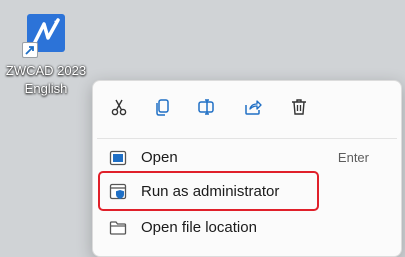  Describe the element at coordinates (118, 228) in the screenshot. I see `folder-icon` at that location.